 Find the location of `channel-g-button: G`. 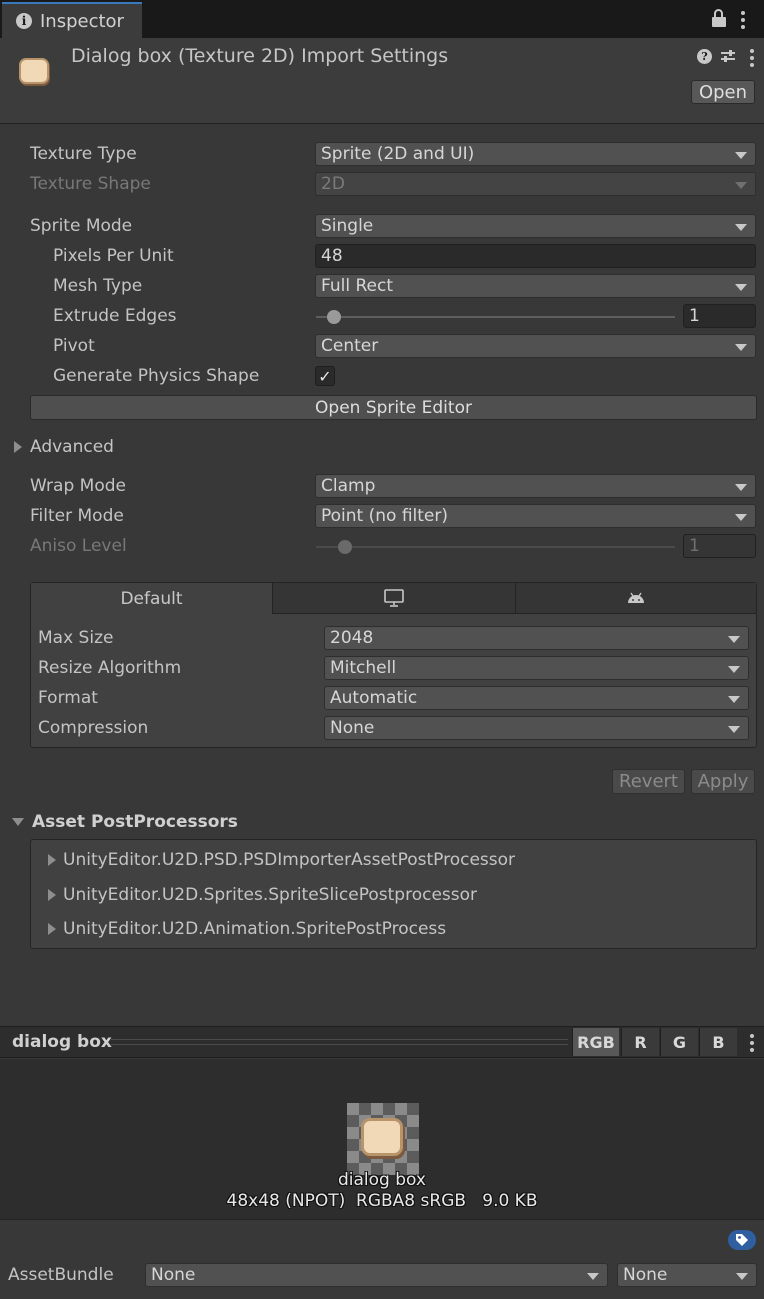

channel-g-button: G is located at coordinates (679, 1042).